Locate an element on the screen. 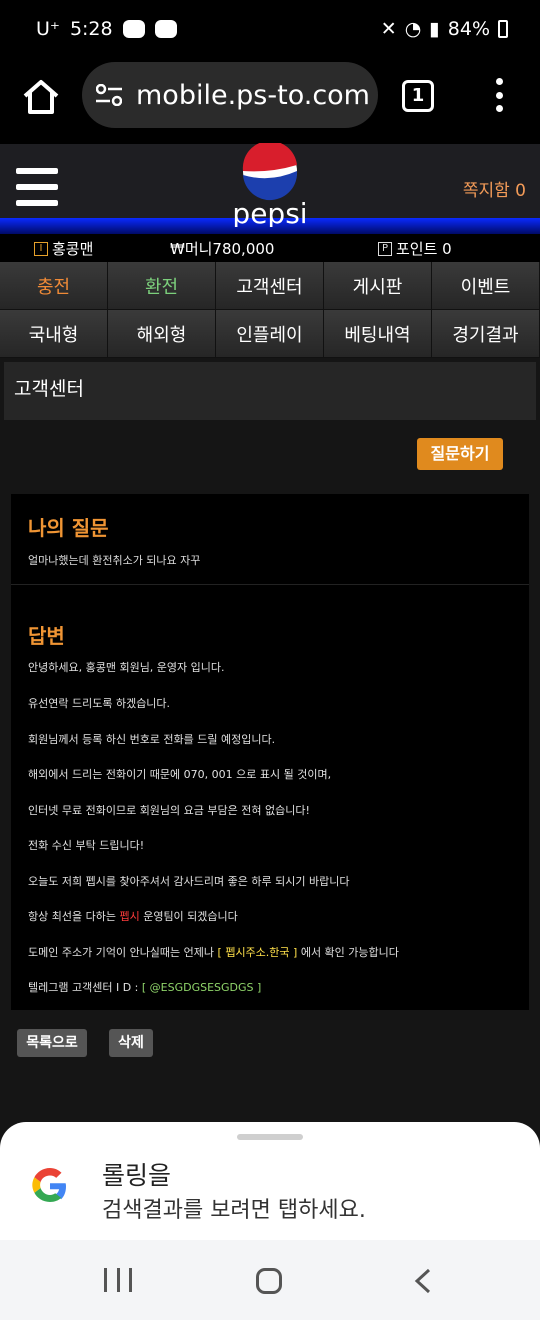 Image resolution: width=540 pixels, height=1320 pixels. answer-line: 텔레그램 고객센터 I D : [ @ESGDGSESGDGS ] is located at coordinates (144, 987).